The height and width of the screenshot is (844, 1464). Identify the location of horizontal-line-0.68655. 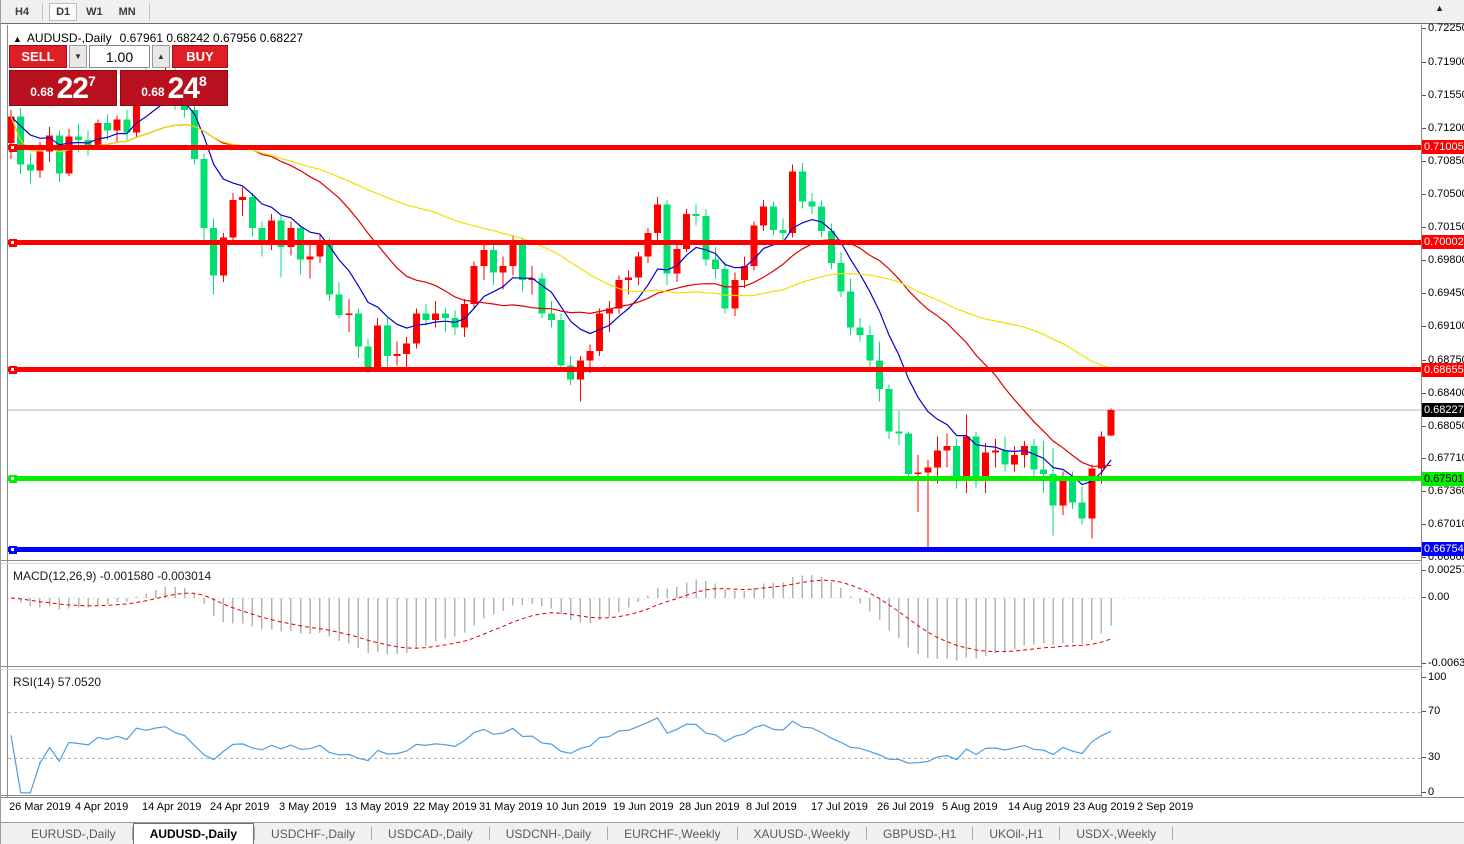
(714, 369).